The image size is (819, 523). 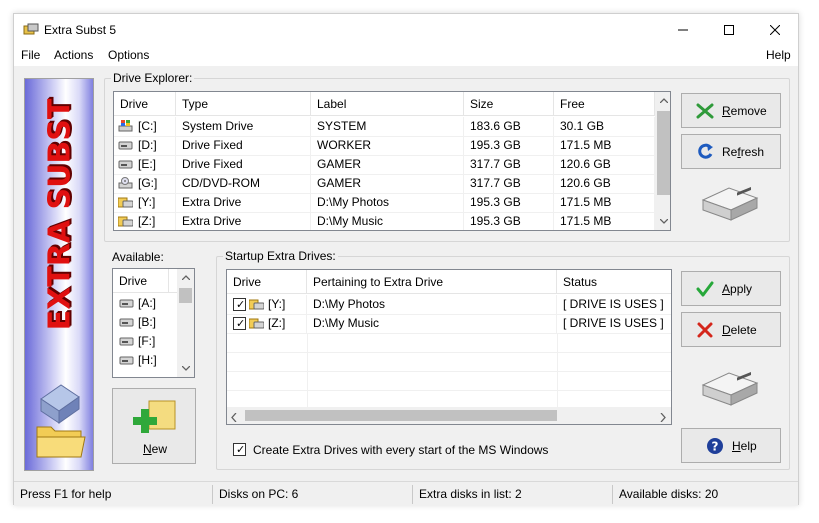 I want to click on close-icon, so click(x=775, y=30).